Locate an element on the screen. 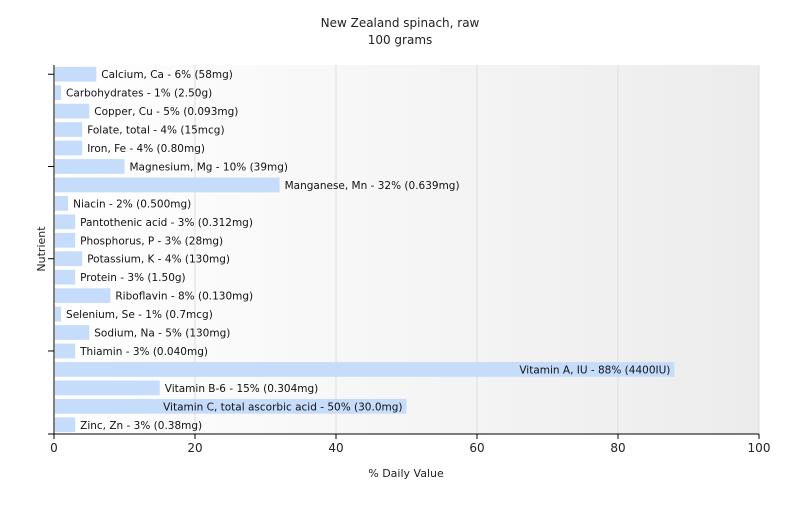 The width and height of the screenshot is (800, 505). x-tick-label: 80 is located at coordinates (617, 448).